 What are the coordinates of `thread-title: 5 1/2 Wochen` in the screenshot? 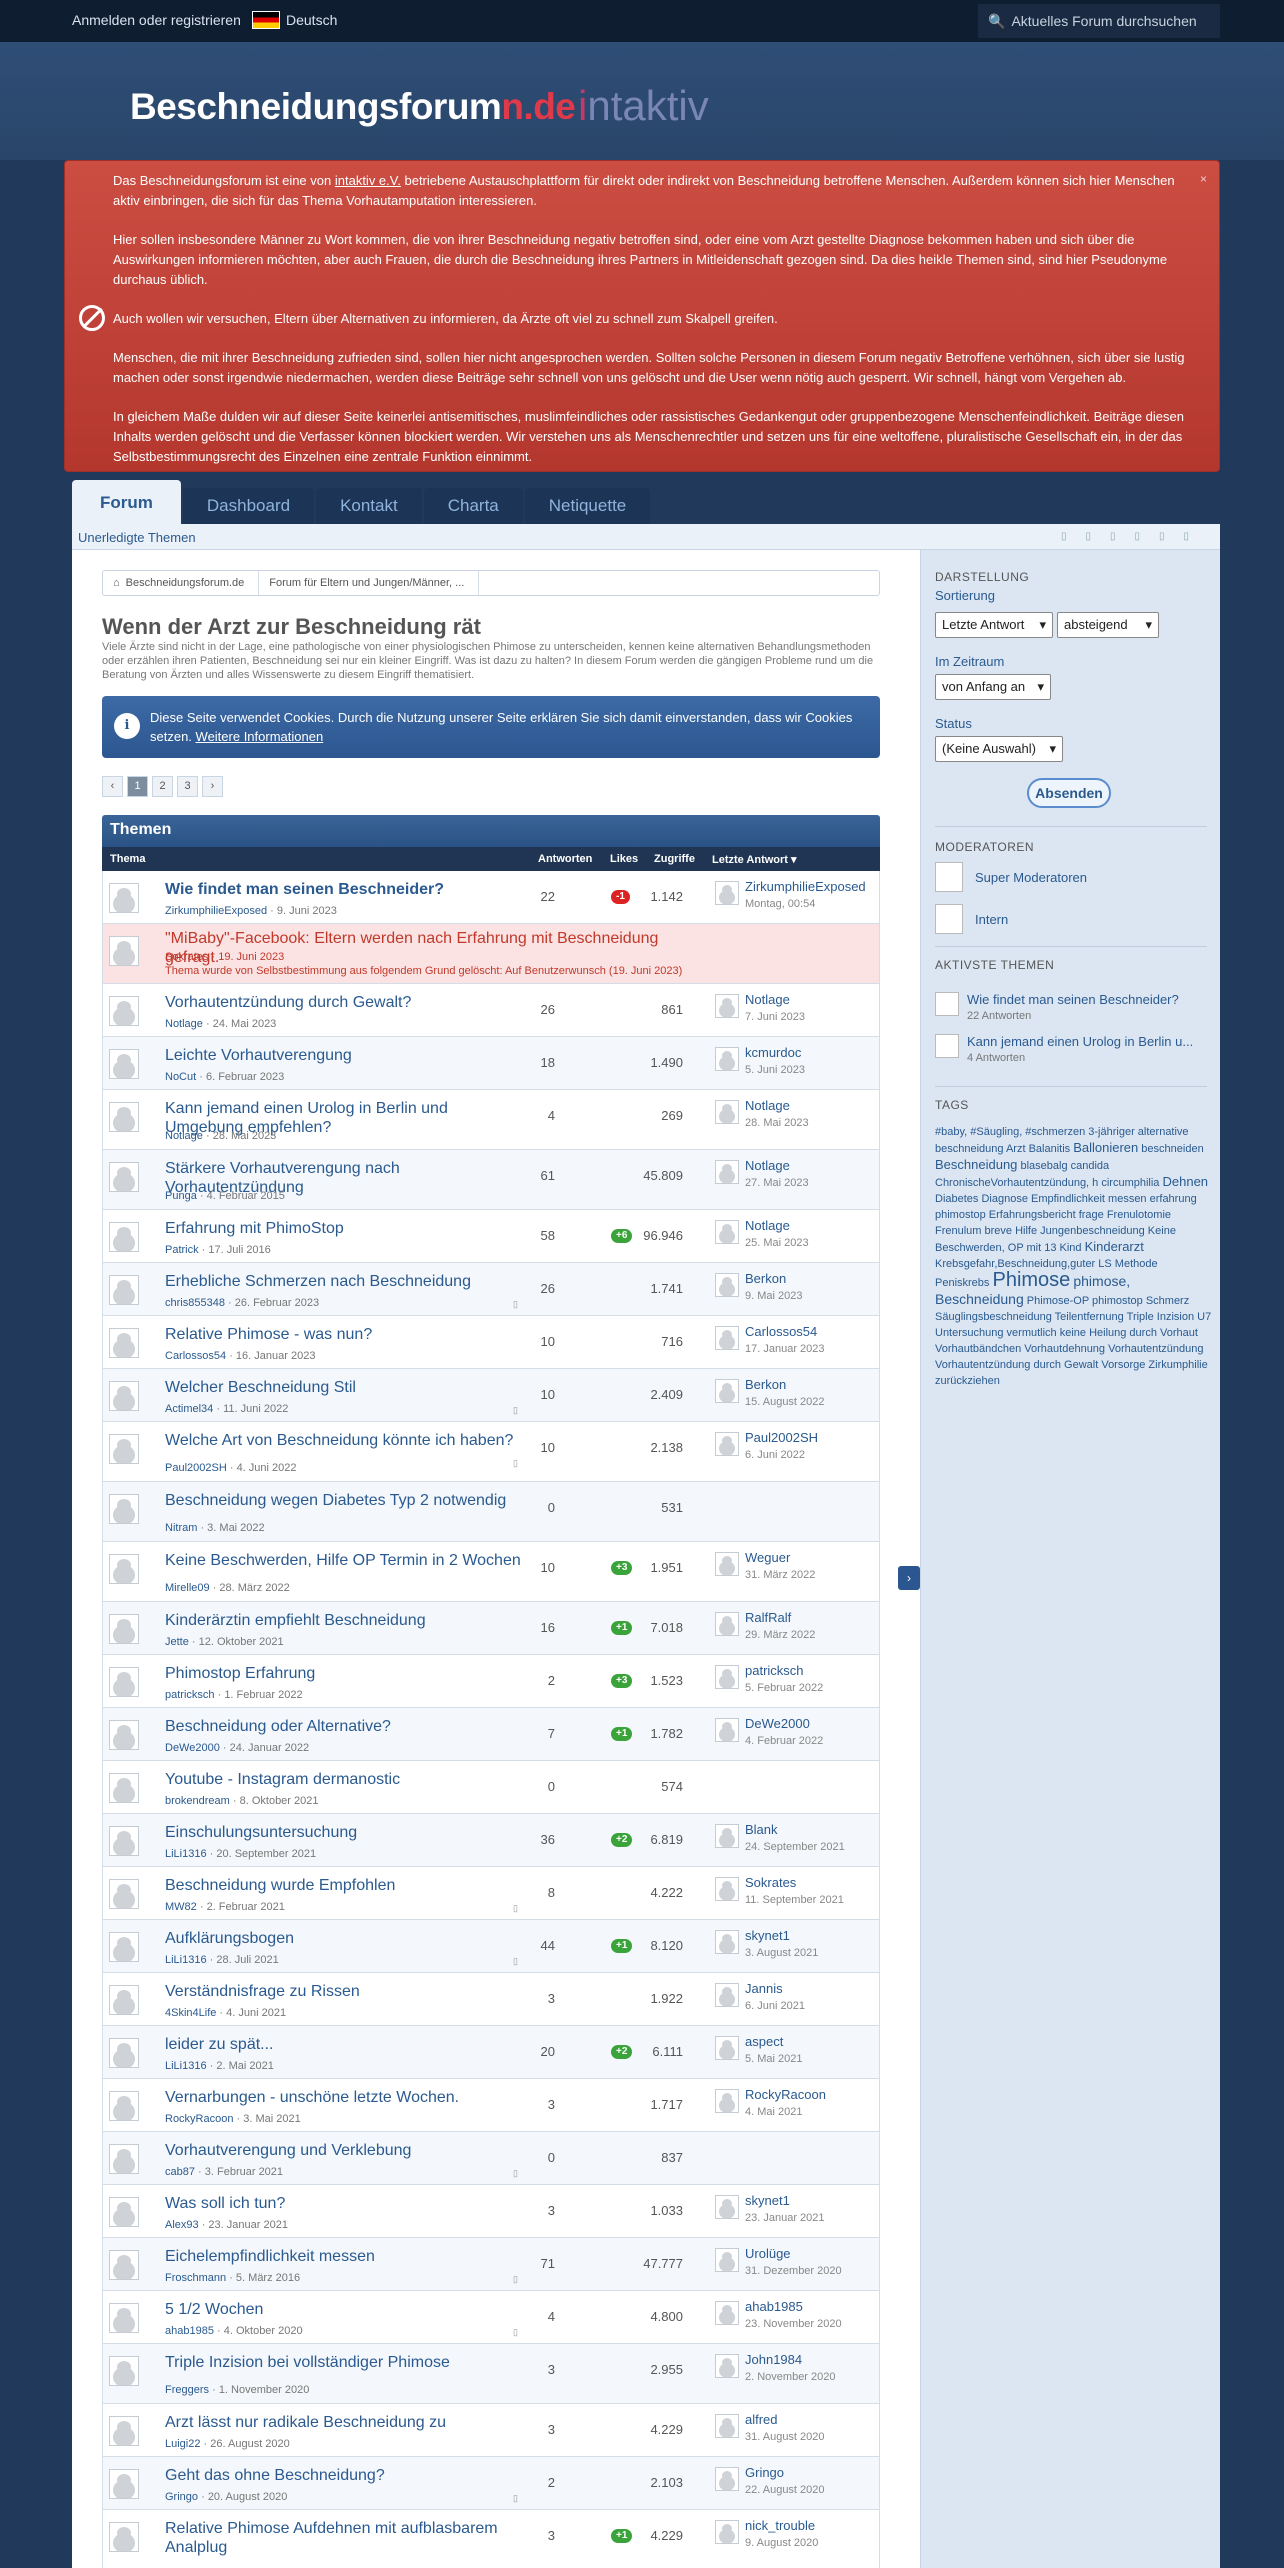 It's located at (345, 2309).